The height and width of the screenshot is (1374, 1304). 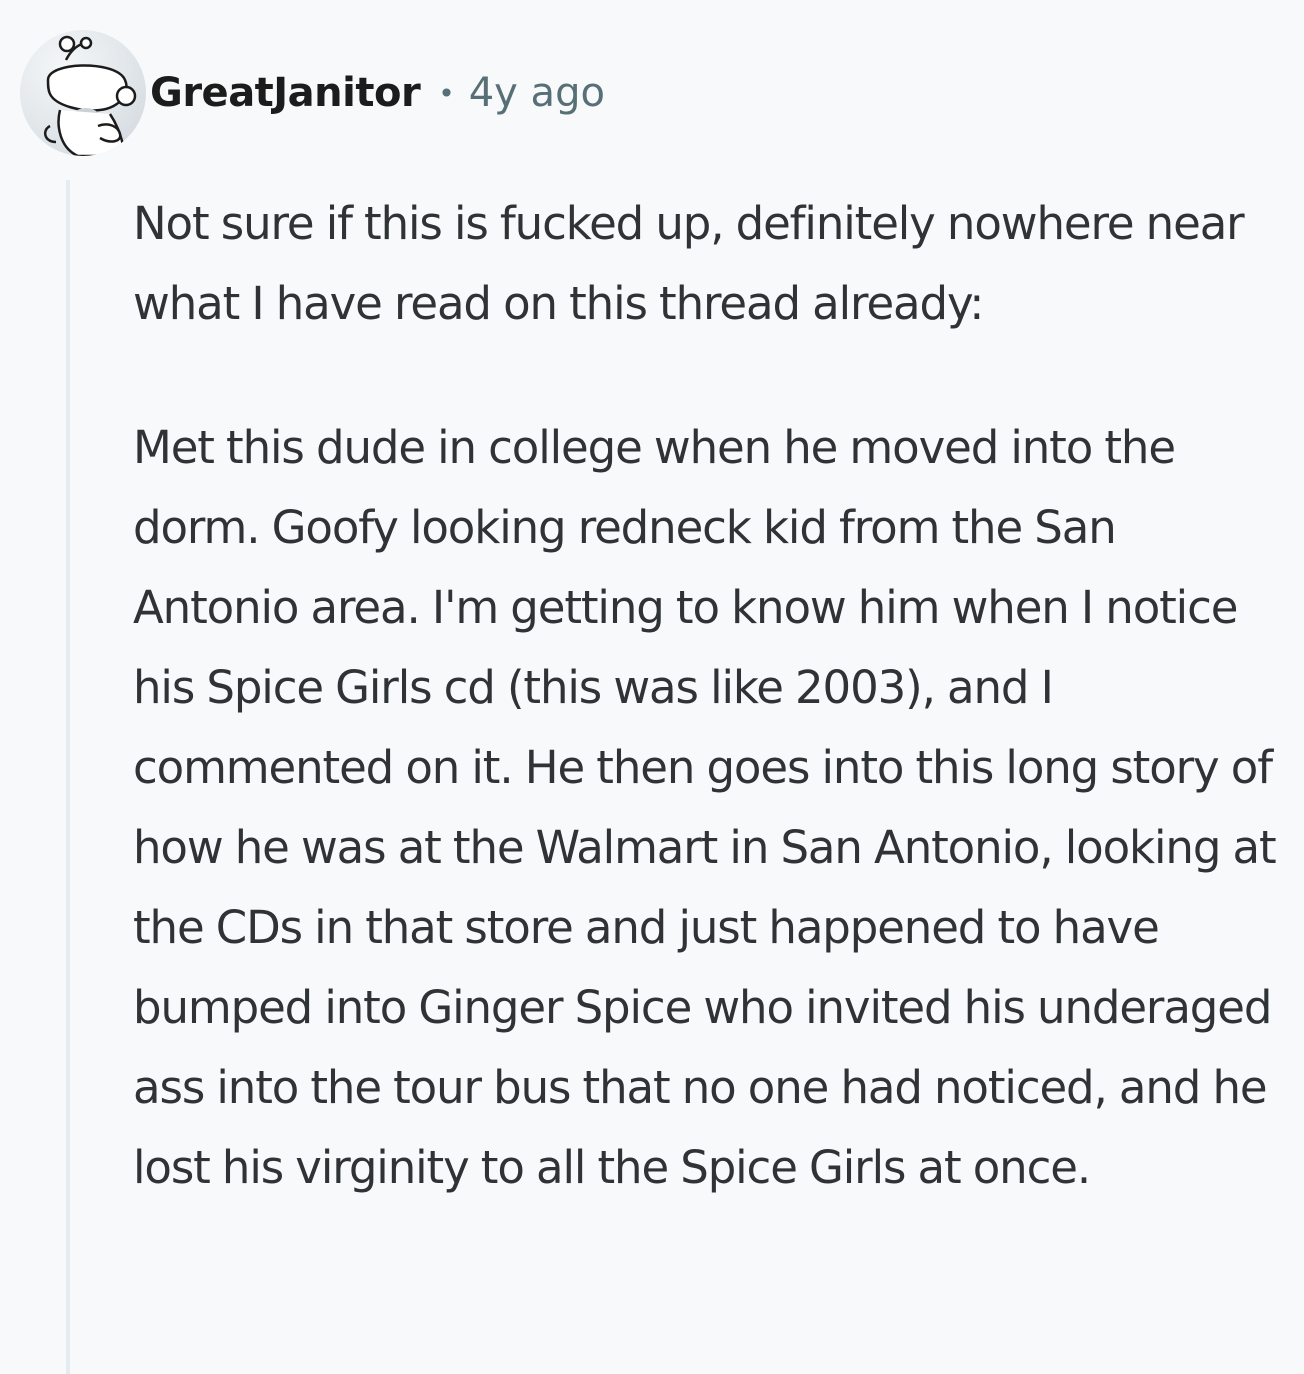 I want to click on avatar, so click(x=83, y=93).